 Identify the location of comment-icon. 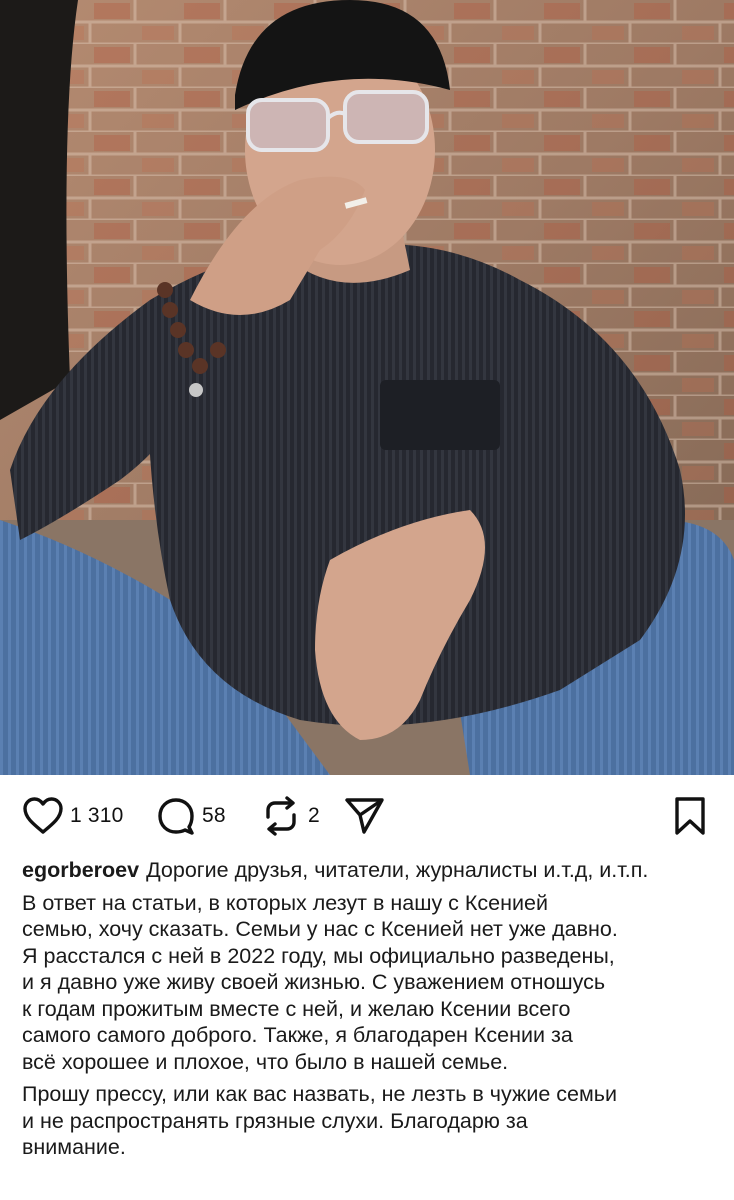
(176, 816).